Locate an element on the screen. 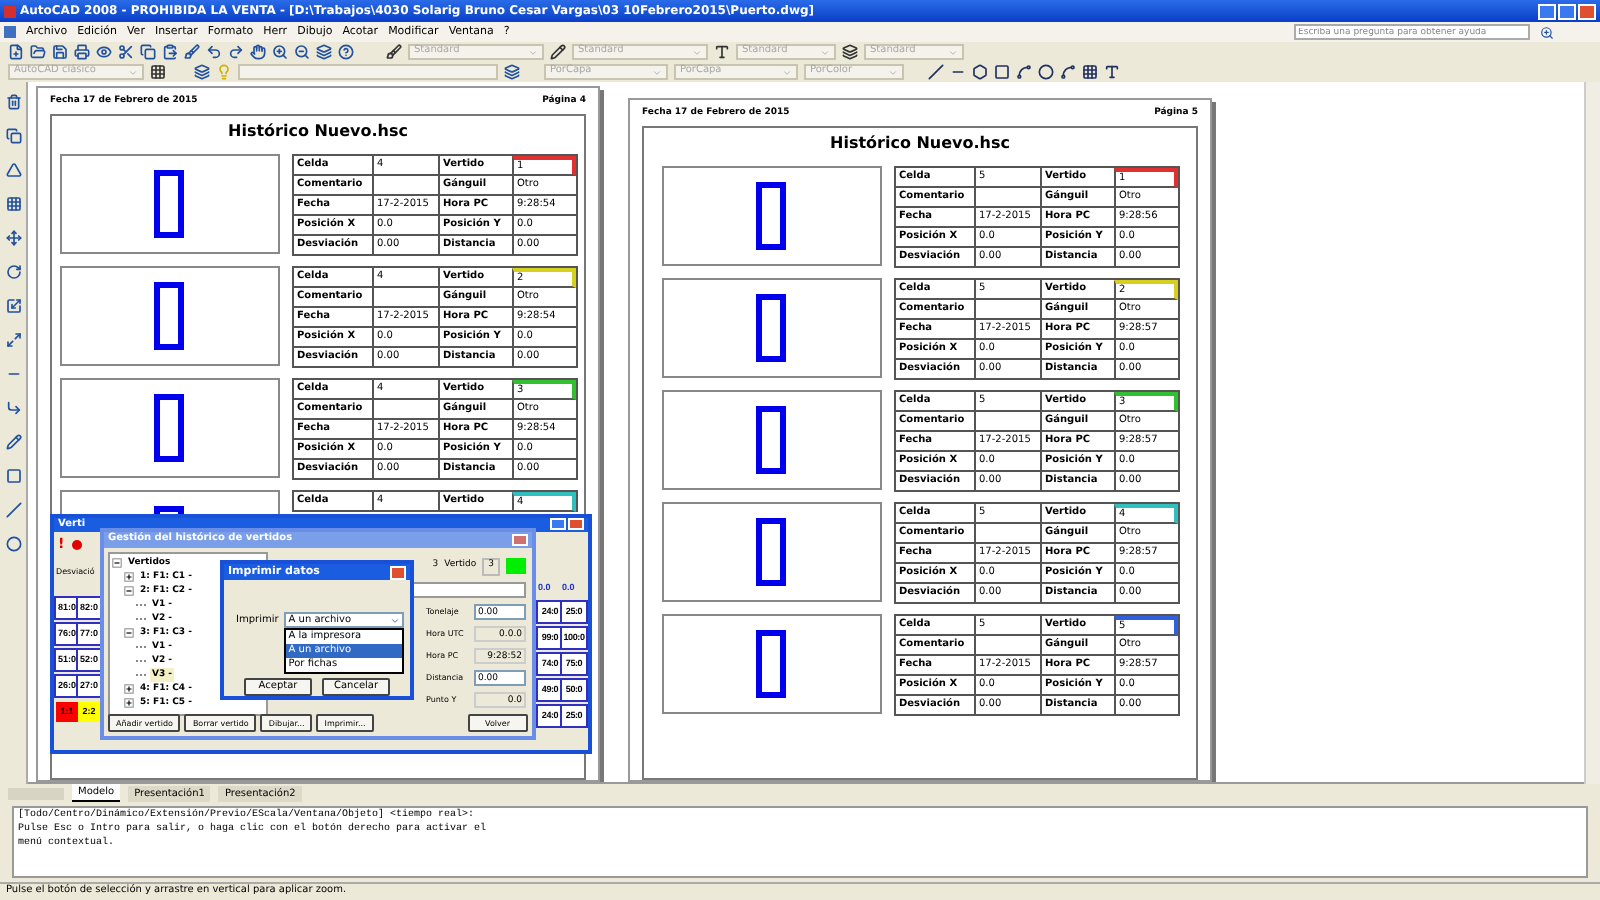 Image resolution: width=1600 pixels, height=900 pixels. text-icon is located at coordinates (1112, 72).